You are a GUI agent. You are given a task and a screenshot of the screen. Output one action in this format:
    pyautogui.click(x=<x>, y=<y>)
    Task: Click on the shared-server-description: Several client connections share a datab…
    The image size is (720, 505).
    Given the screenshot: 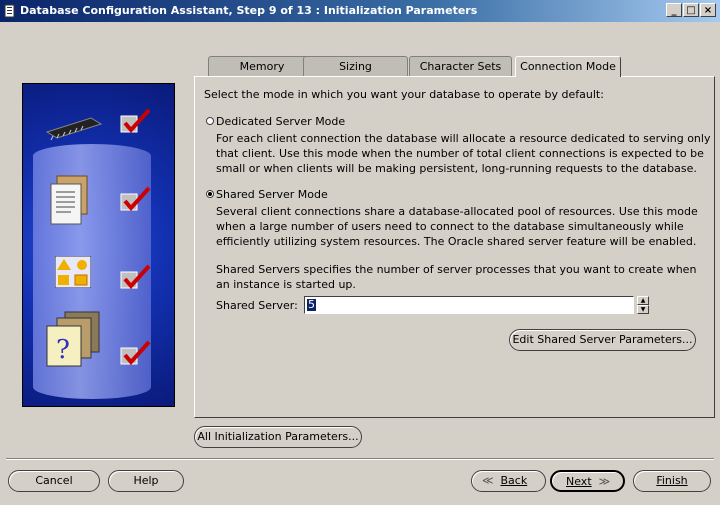 What is the action you would take?
    pyautogui.click(x=457, y=226)
    